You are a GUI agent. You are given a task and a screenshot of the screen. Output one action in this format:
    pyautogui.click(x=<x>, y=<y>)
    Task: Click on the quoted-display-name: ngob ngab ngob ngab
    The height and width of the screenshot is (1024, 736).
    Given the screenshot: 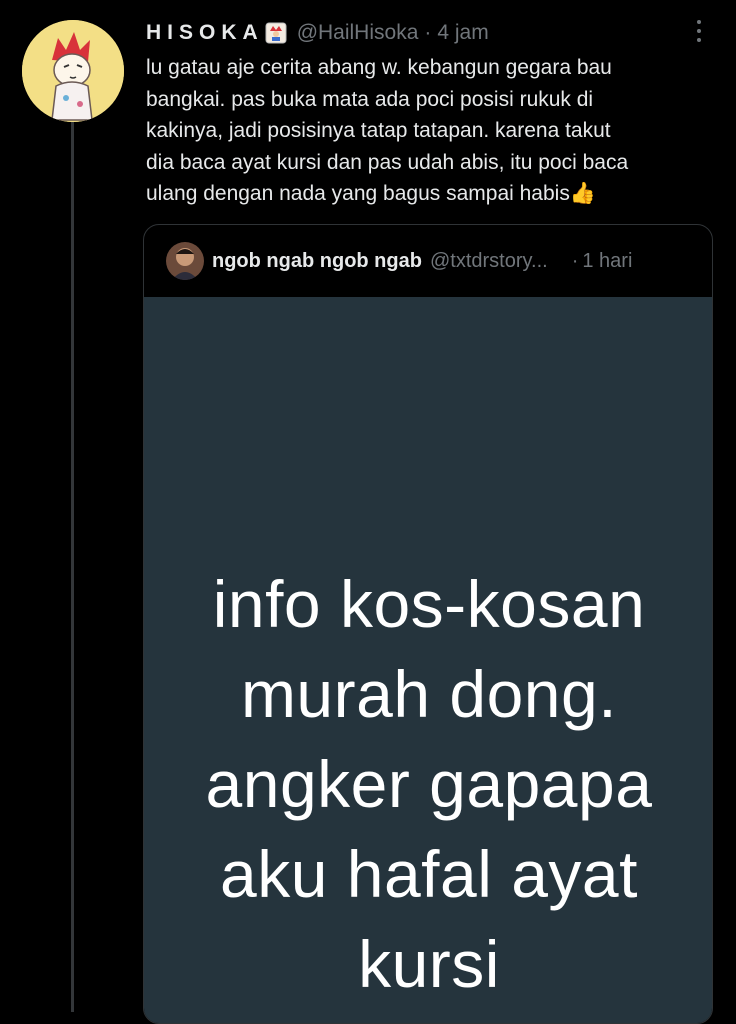 What is the action you would take?
    pyautogui.click(x=317, y=260)
    